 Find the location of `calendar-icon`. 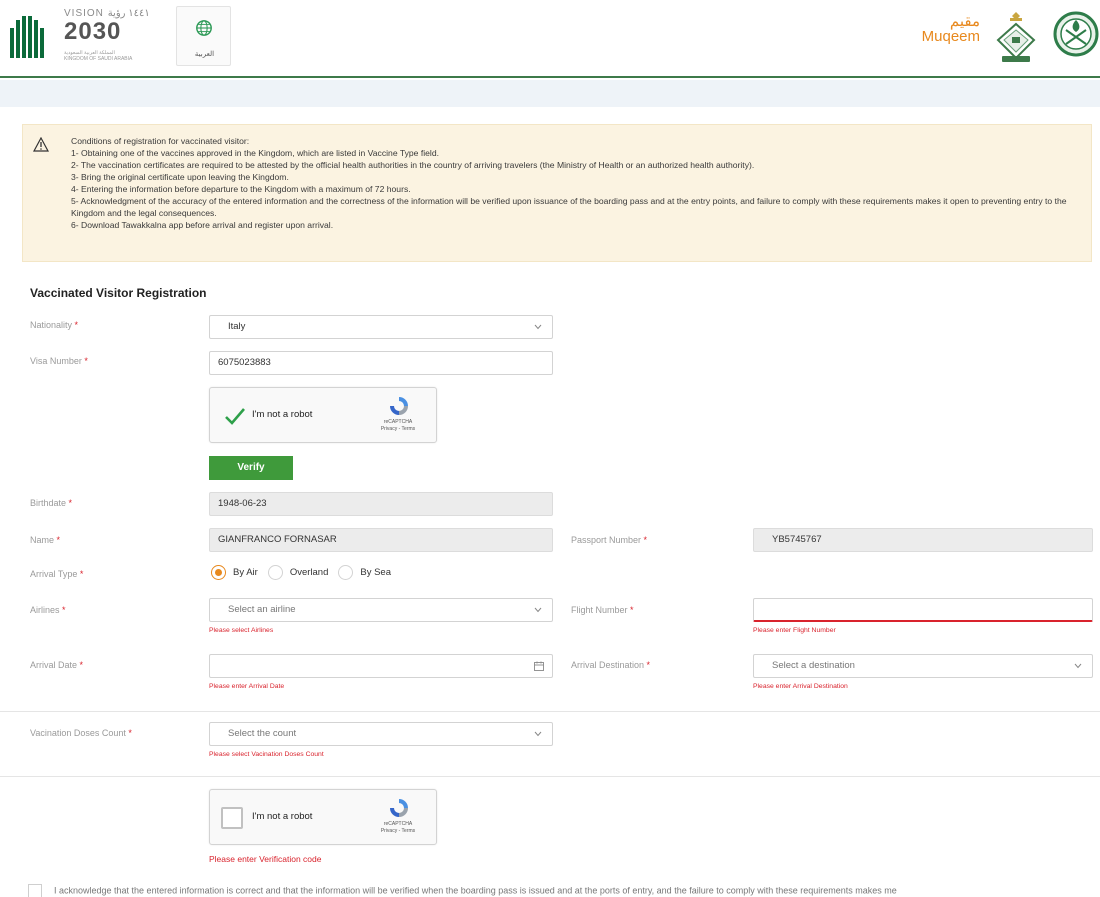

calendar-icon is located at coordinates (539, 666).